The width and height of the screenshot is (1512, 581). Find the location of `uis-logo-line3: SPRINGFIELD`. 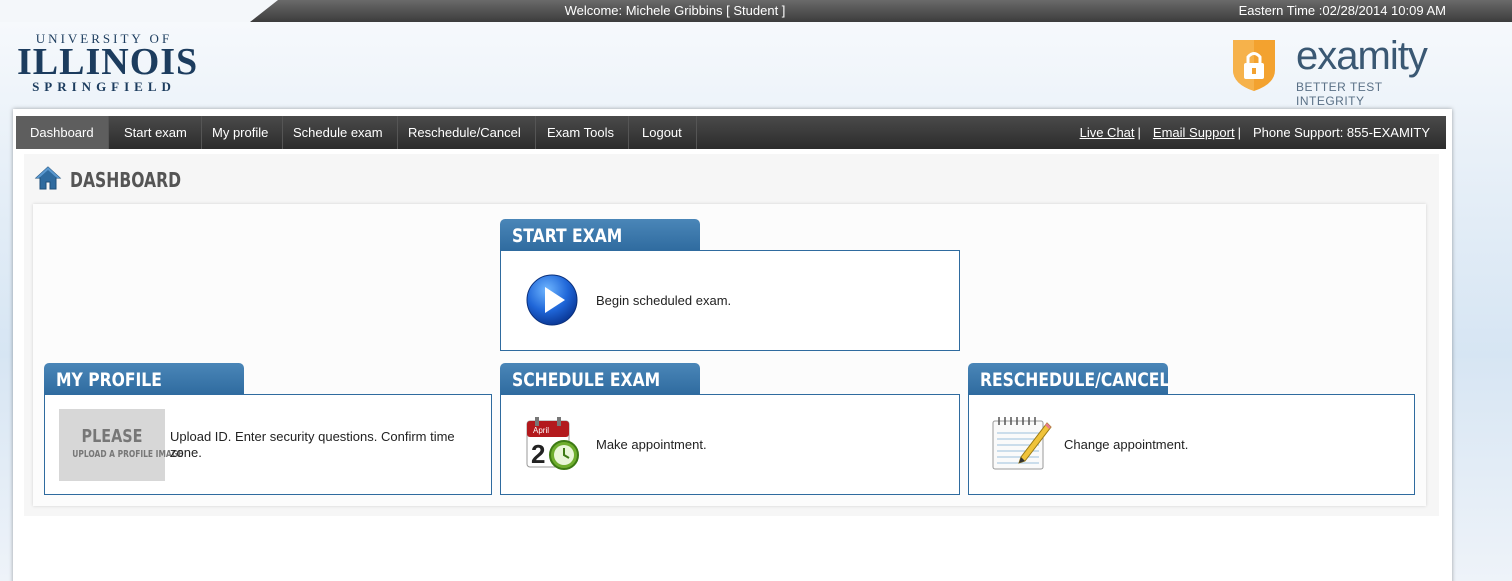

uis-logo-line3: SPRINGFIELD is located at coordinates (104, 86).